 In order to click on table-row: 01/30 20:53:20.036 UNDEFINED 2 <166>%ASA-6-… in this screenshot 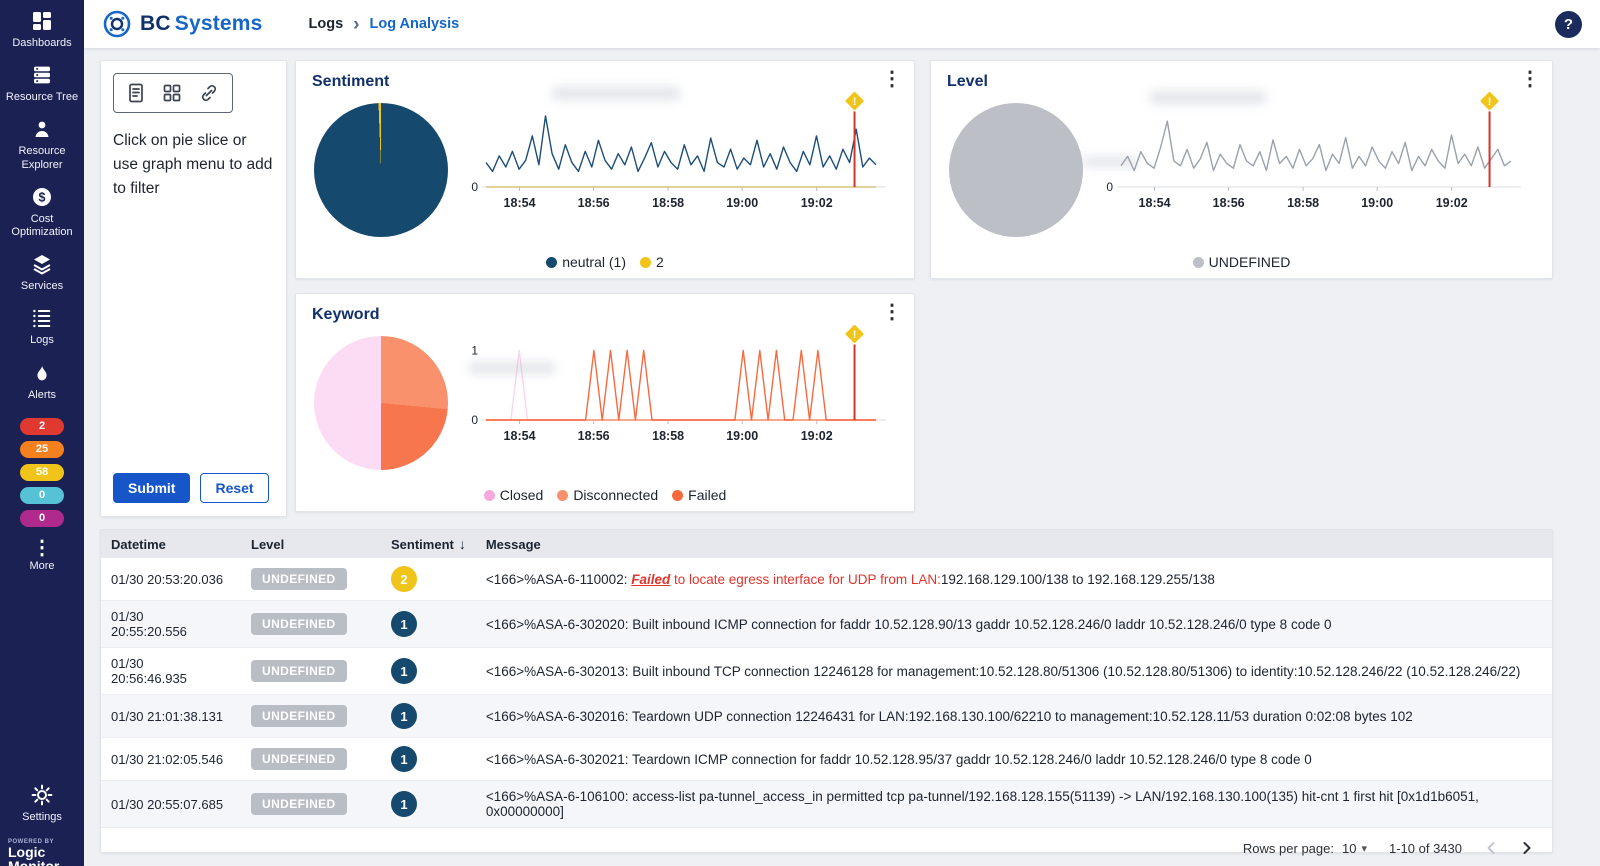, I will do `click(826, 579)`.